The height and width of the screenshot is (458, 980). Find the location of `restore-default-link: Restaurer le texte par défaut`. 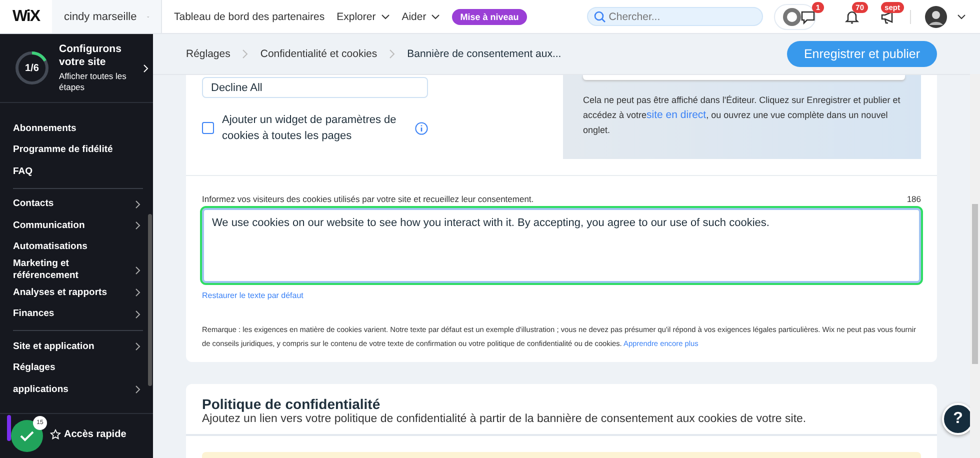

restore-default-link: Restaurer le texte par défaut is located at coordinates (253, 295).